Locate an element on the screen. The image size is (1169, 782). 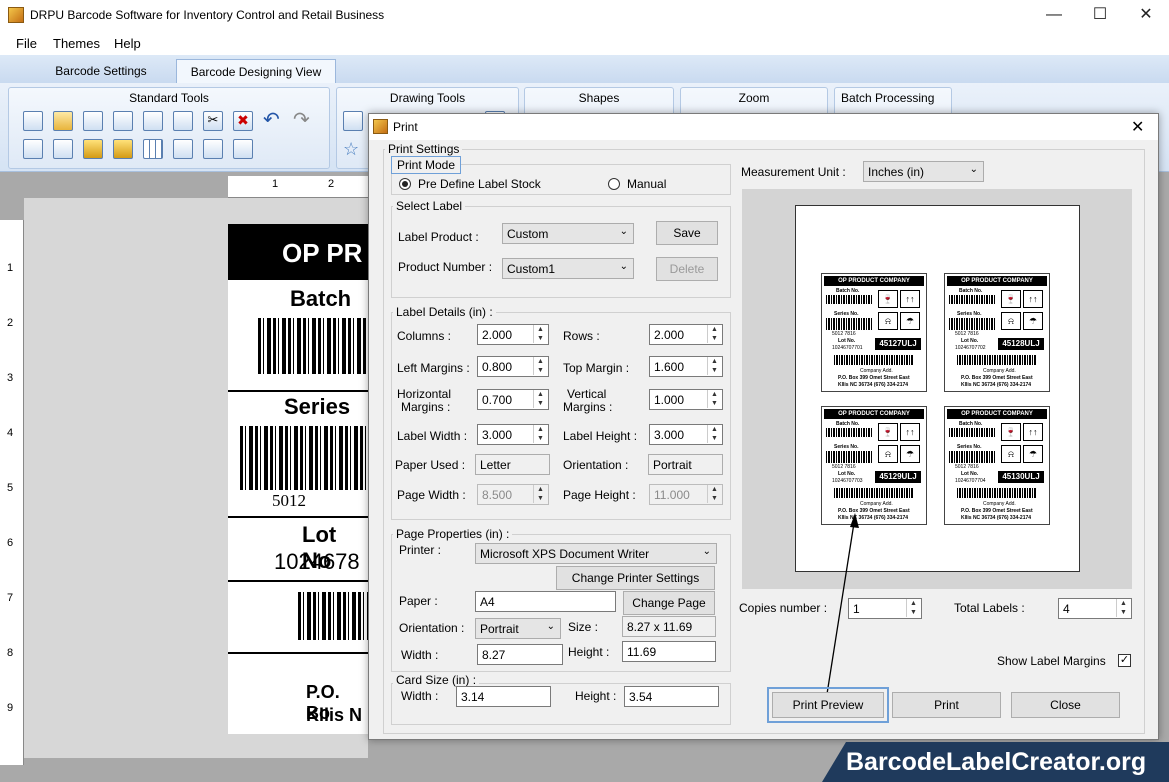
width-input: 8.27 is located at coordinates (520, 654).